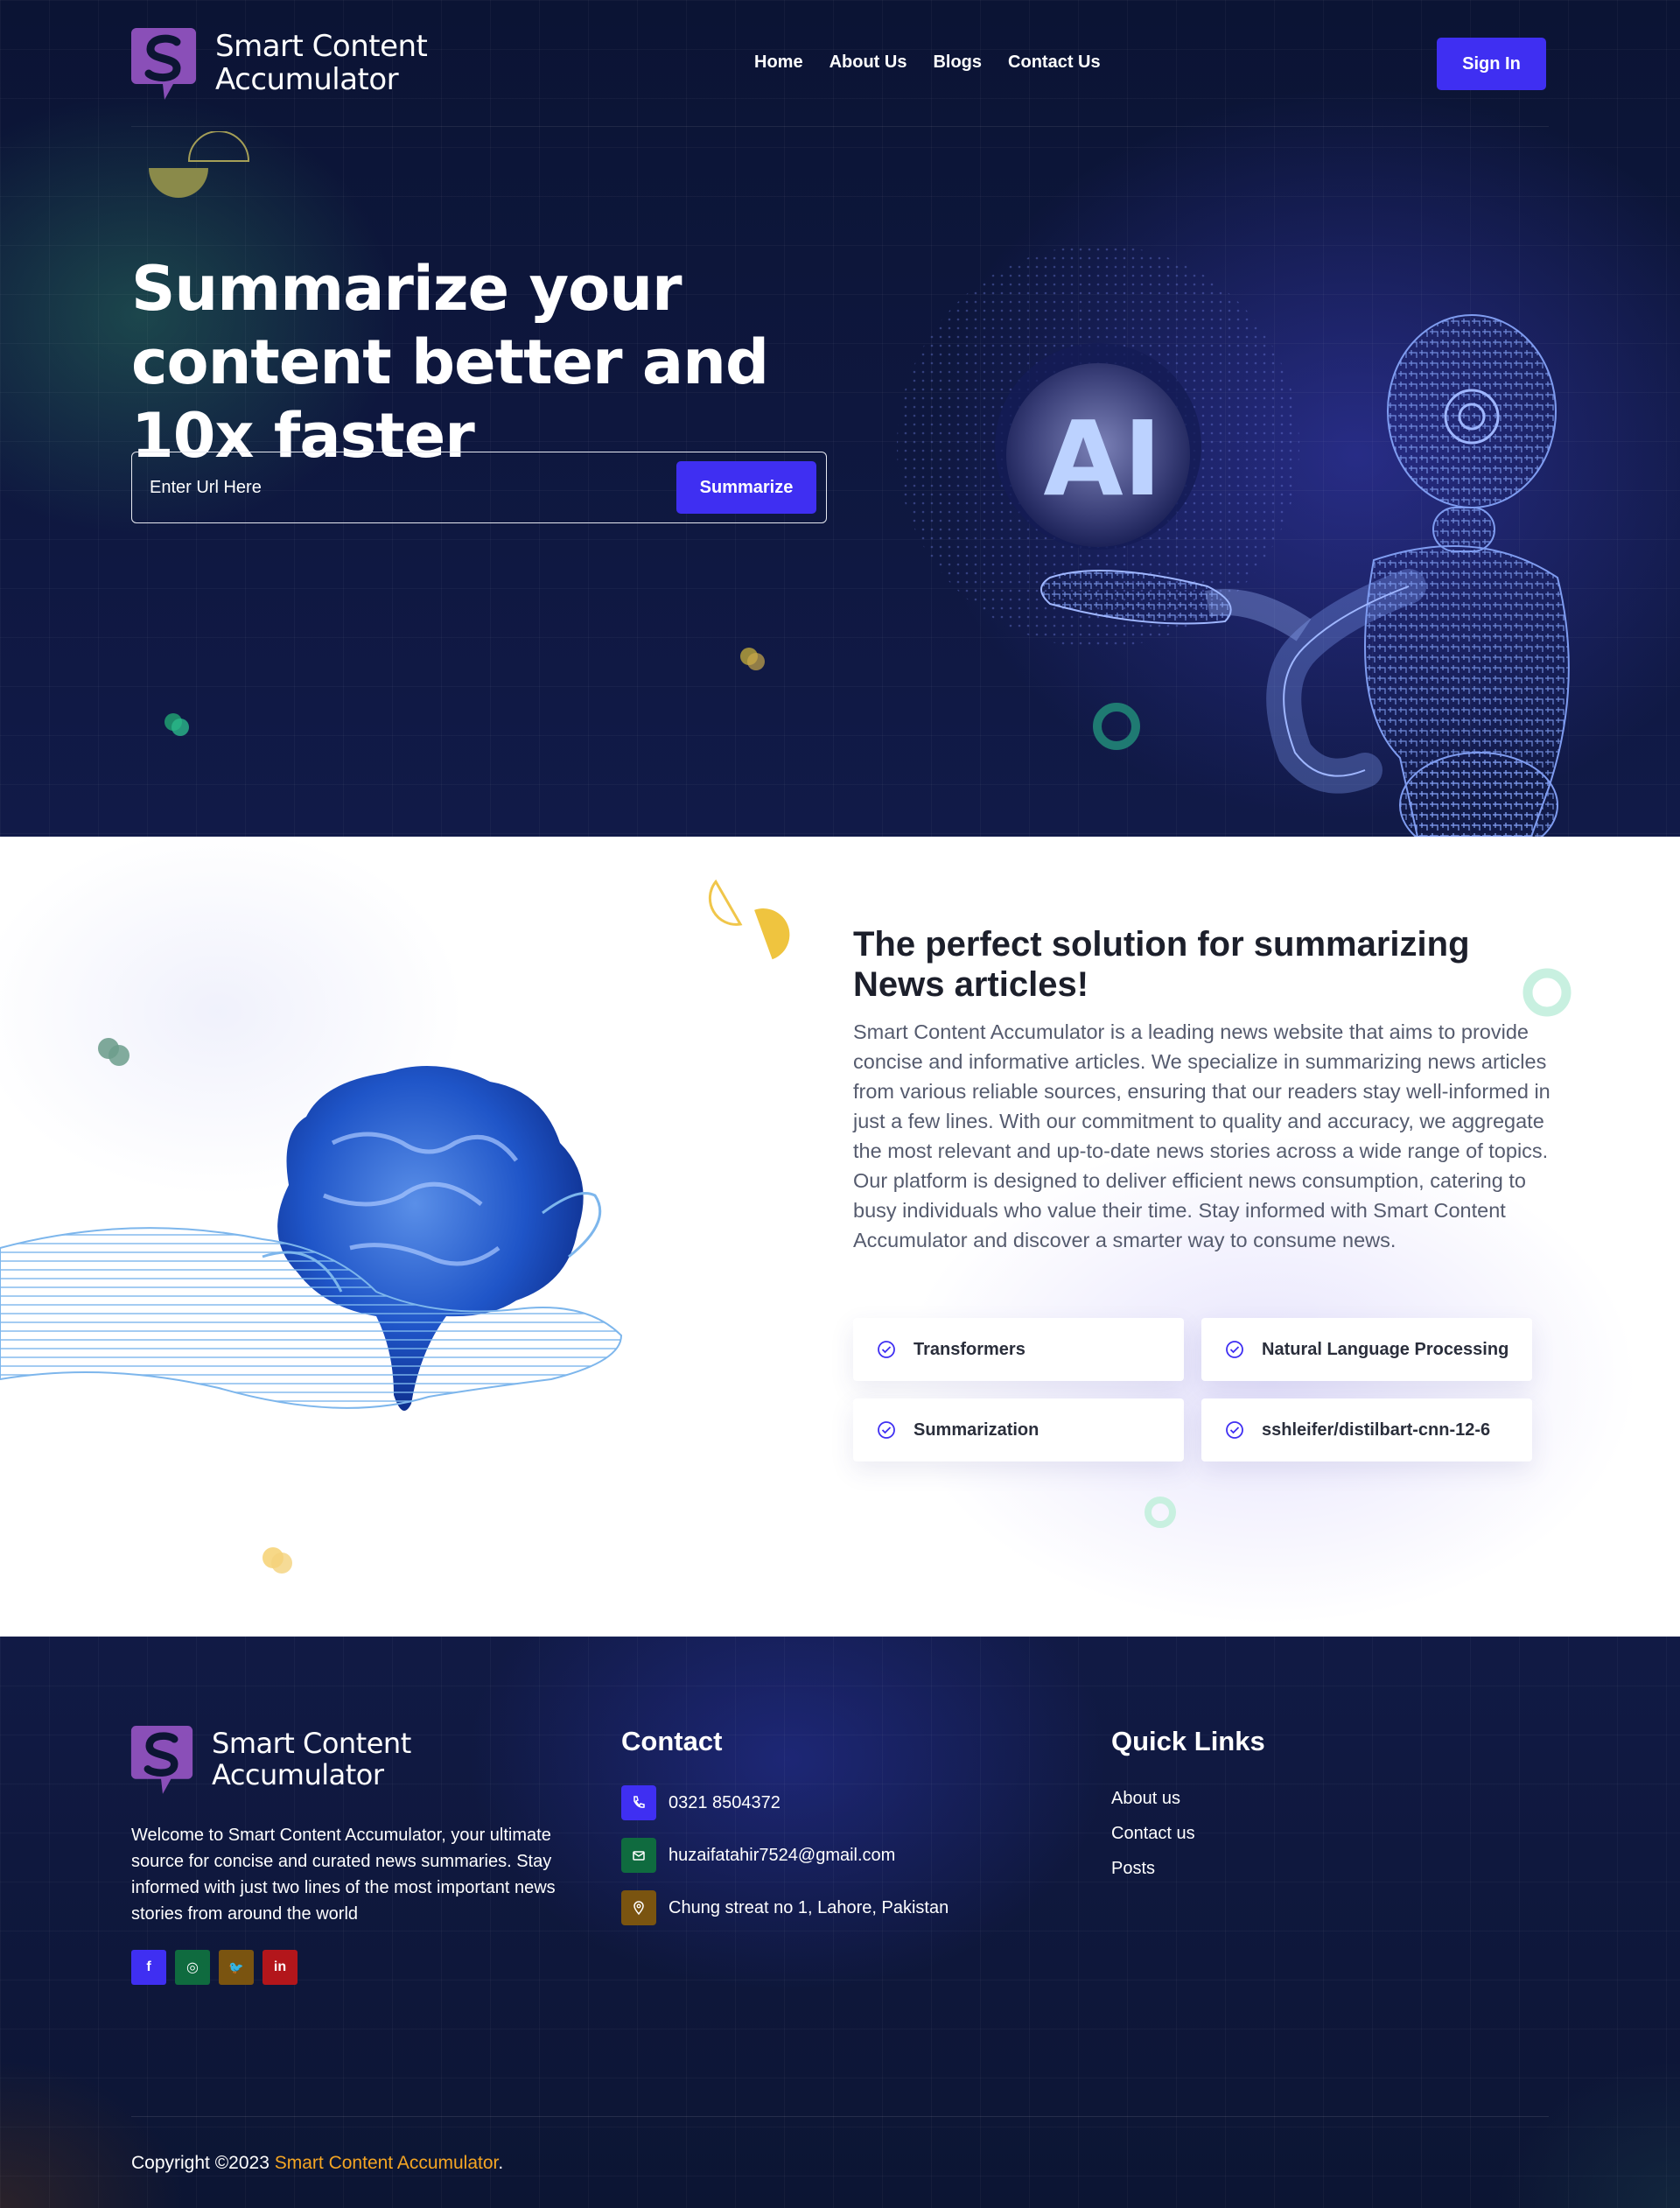 The width and height of the screenshot is (1680, 2208). I want to click on facebook-icon: f, so click(148, 1967).